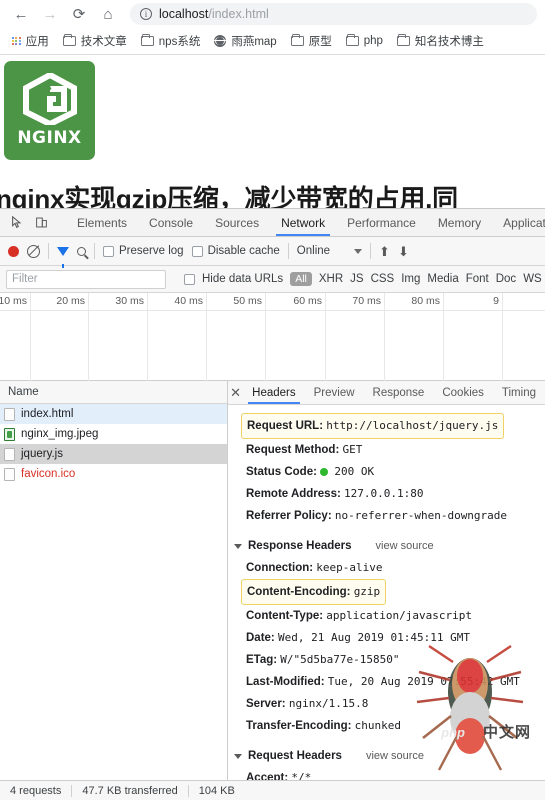 The width and height of the screenshot is (545, 800). What do you see at coordinates (330, 251) in the screenshot?
I see `throttling-select: Online` at bounding box center [330, 251].